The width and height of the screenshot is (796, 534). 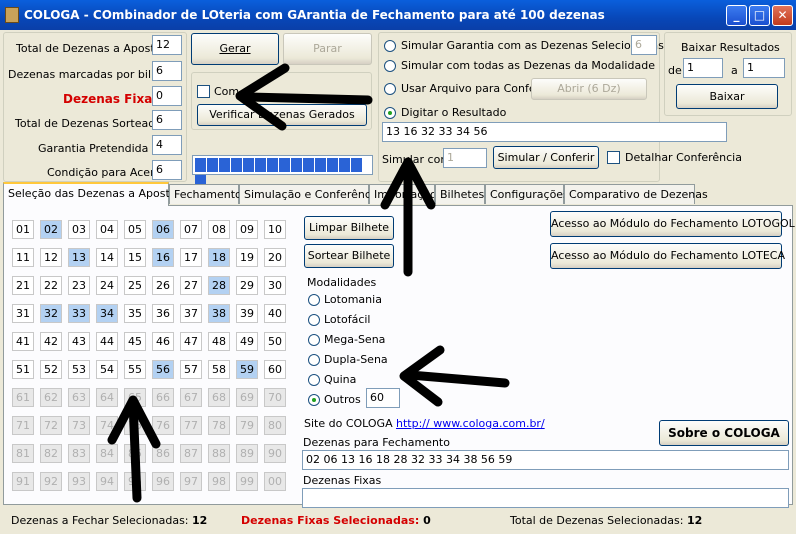 What do you see at coordinates (308, 98) in the screenshot?
I see `arrow-left-verificar` at bounding box center [308, 98].